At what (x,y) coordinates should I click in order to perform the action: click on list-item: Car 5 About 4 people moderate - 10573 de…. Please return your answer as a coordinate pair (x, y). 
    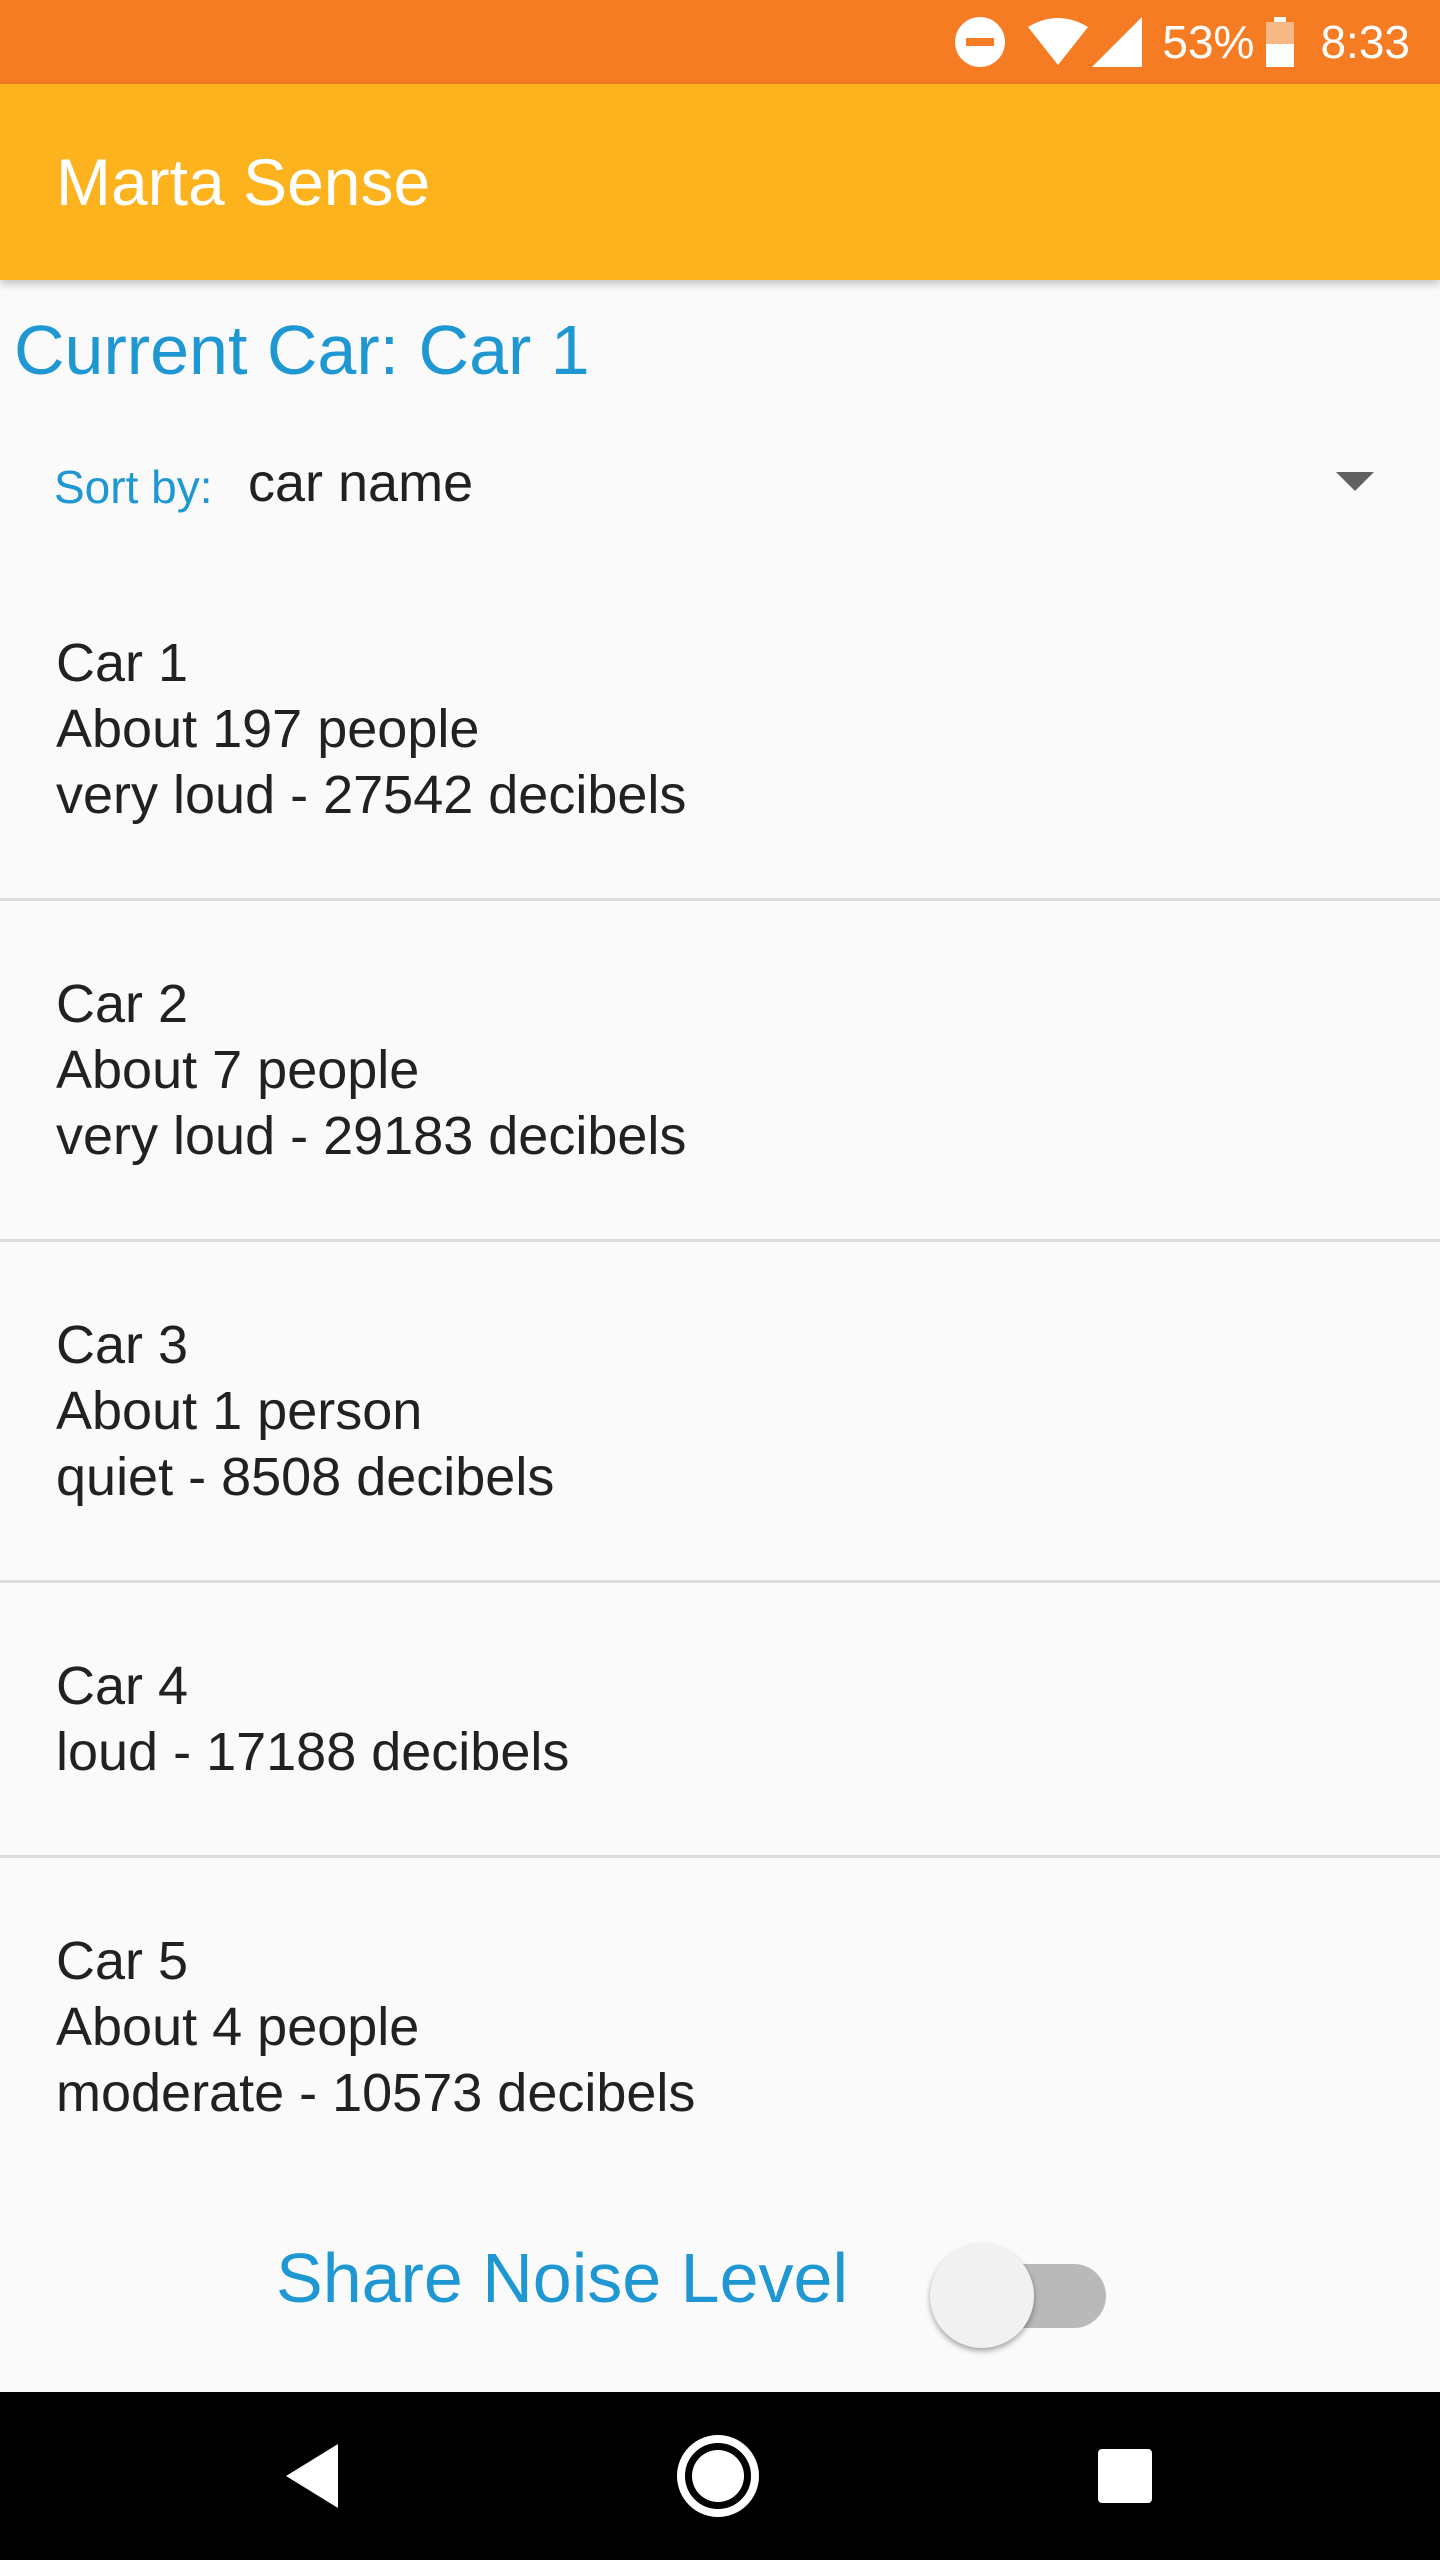
    Looking at the image, I should click on (720, 2027).